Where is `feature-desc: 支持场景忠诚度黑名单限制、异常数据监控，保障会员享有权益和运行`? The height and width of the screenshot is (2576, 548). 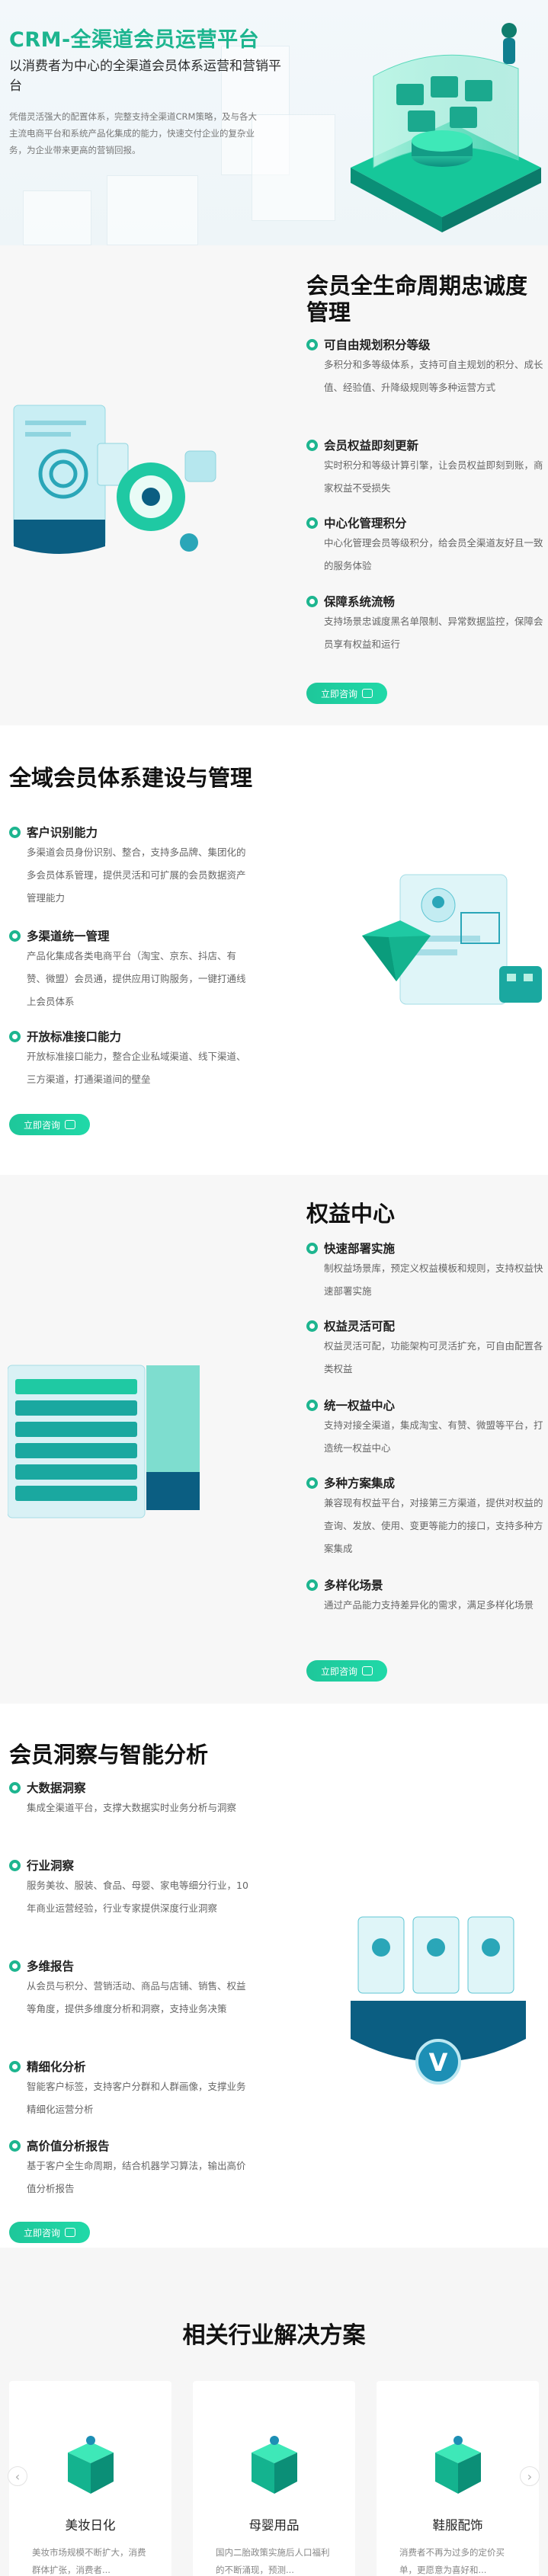 feature-desc: 支持场景忠诚度黑名单限制、异常数据监控，保障会员享有权益和运行 is located at coordinates (434, 633).